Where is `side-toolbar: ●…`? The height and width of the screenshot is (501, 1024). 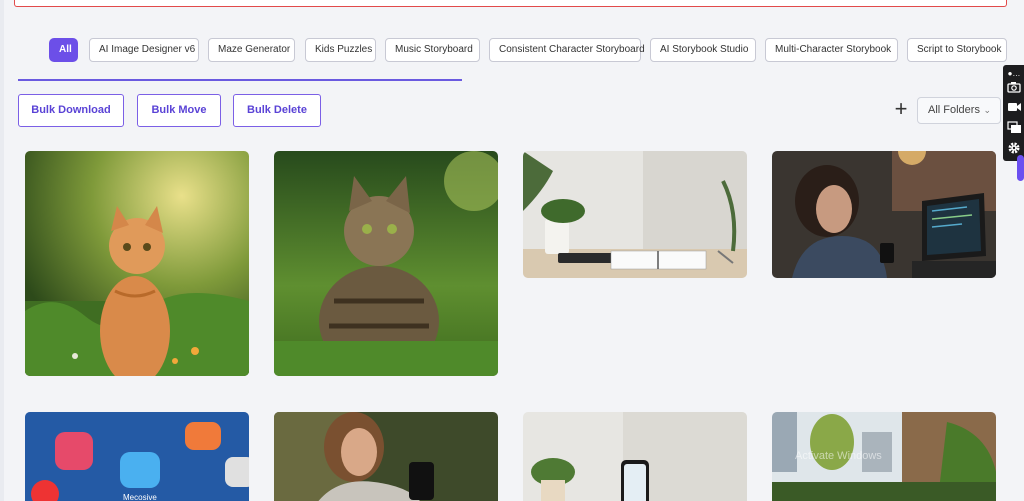
side-toolbar: ●… is located at coordinates (1013, 113).